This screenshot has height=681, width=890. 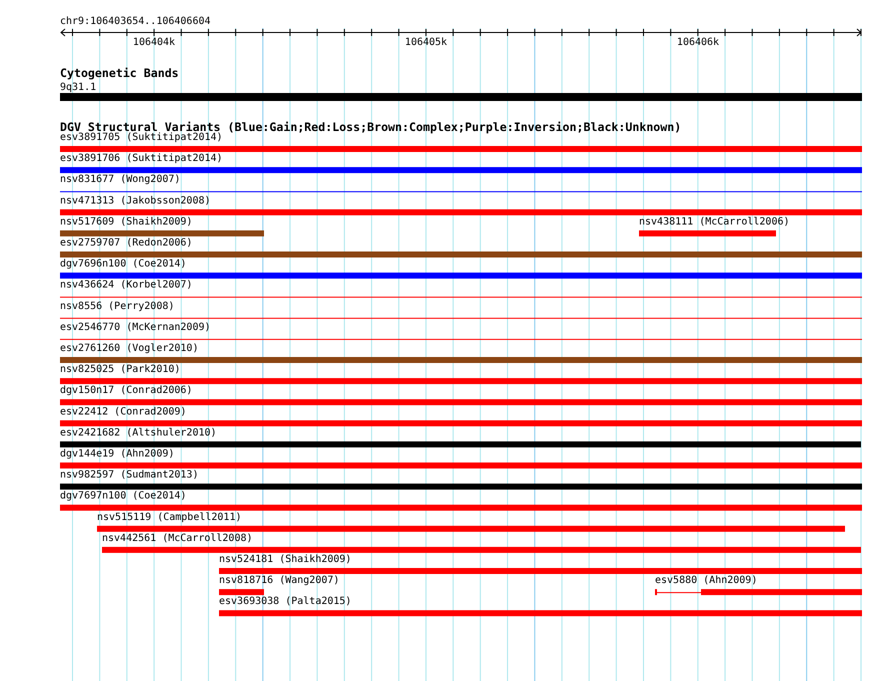 What do you see at coordinates (285, 559) in the screenshot?
I see `variant-label: nsv524181 (Shaikh2009)` at bounding box center [285, 559].